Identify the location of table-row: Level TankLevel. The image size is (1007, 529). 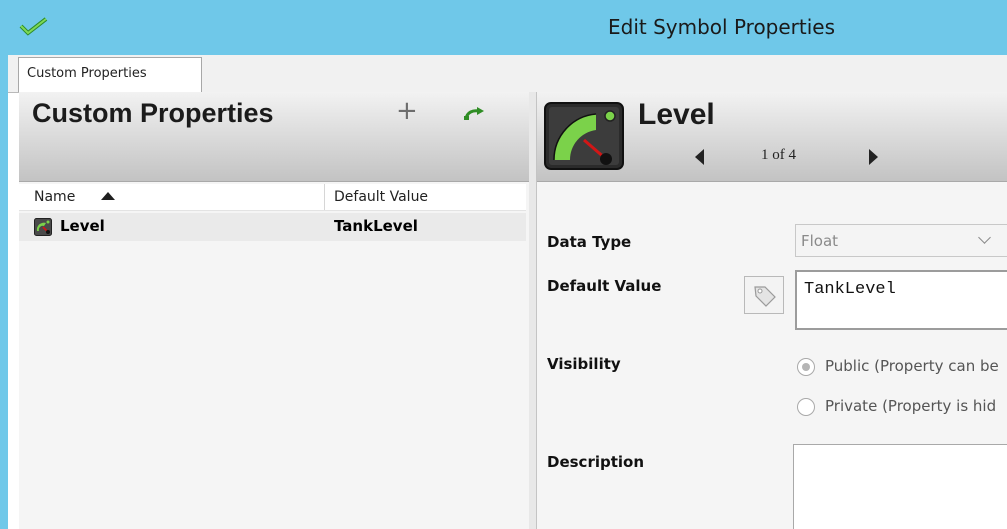
(272, 227).